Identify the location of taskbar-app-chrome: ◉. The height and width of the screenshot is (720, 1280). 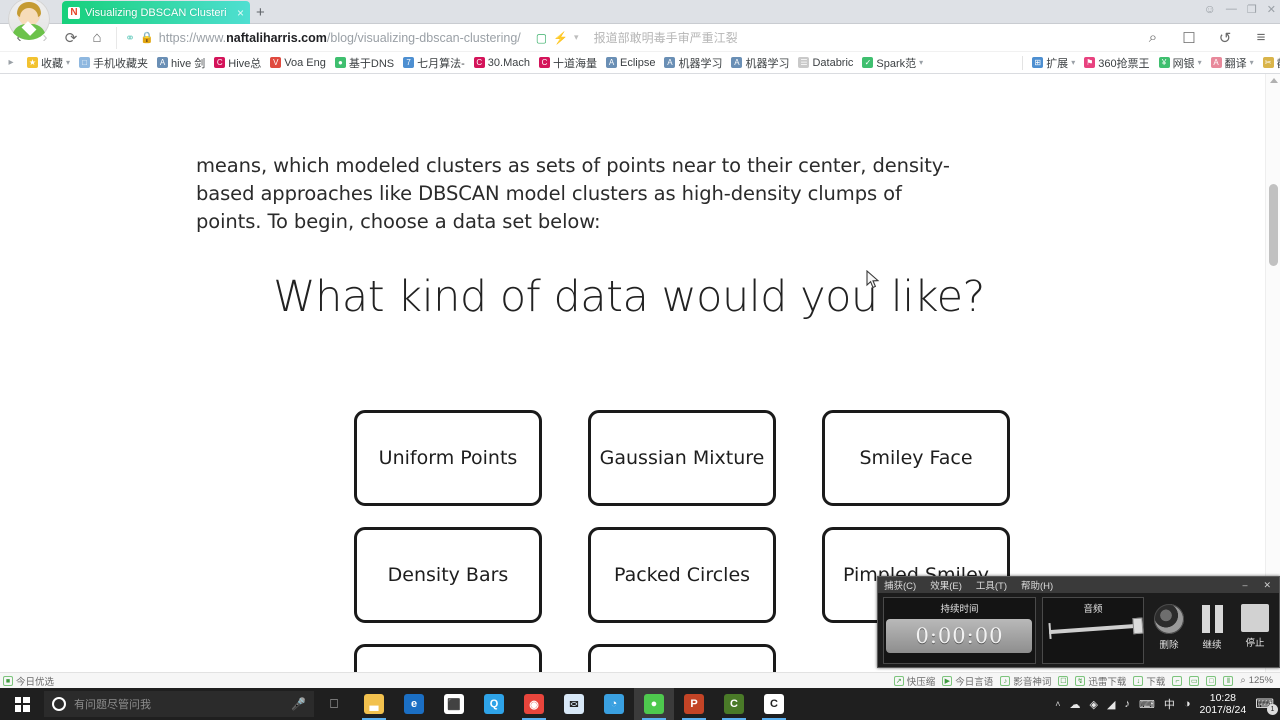
(534, 704).